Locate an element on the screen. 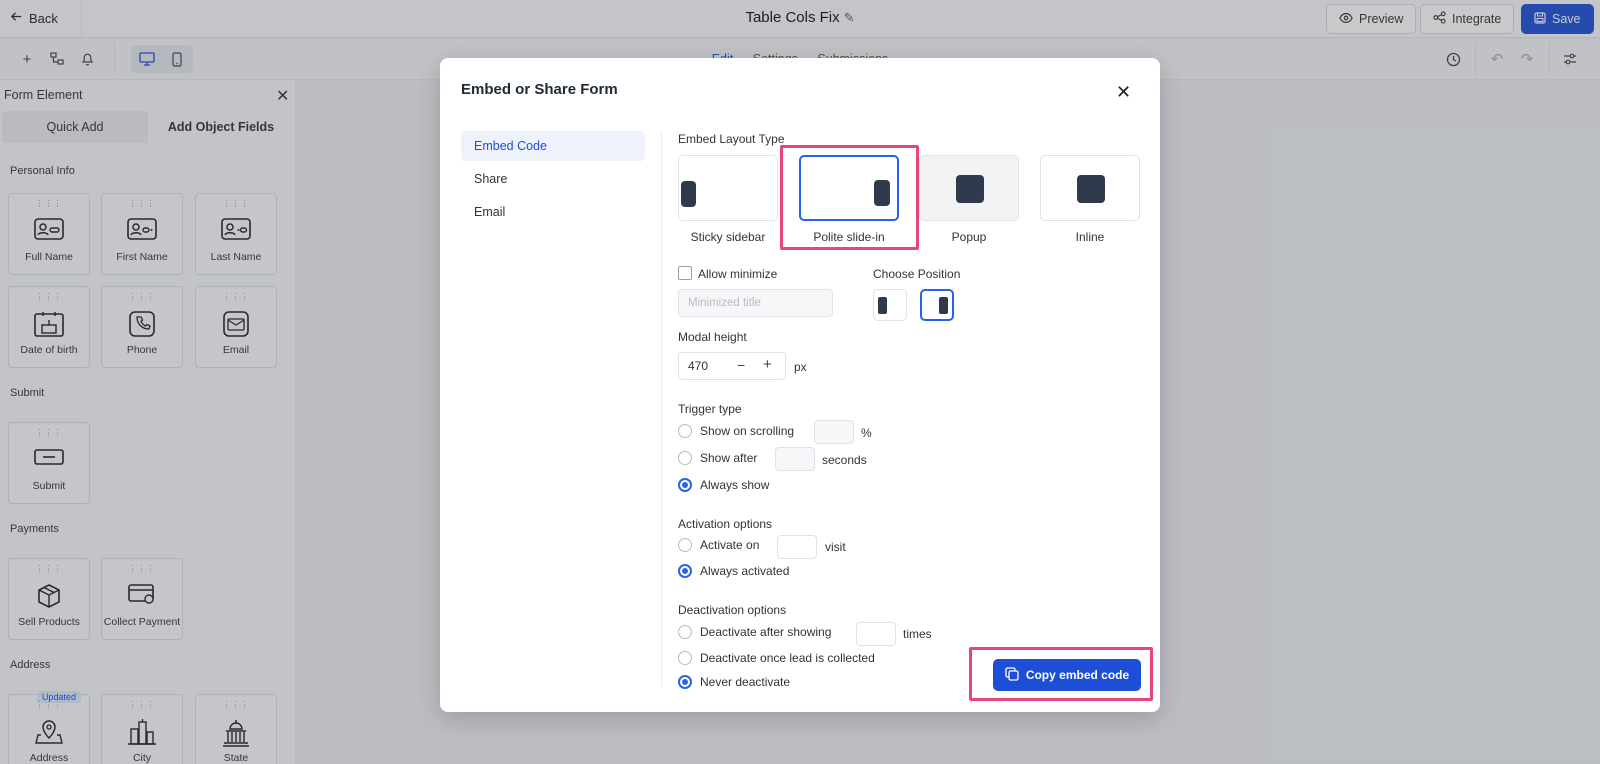  position-right-button is located at coordinates (937, 305).